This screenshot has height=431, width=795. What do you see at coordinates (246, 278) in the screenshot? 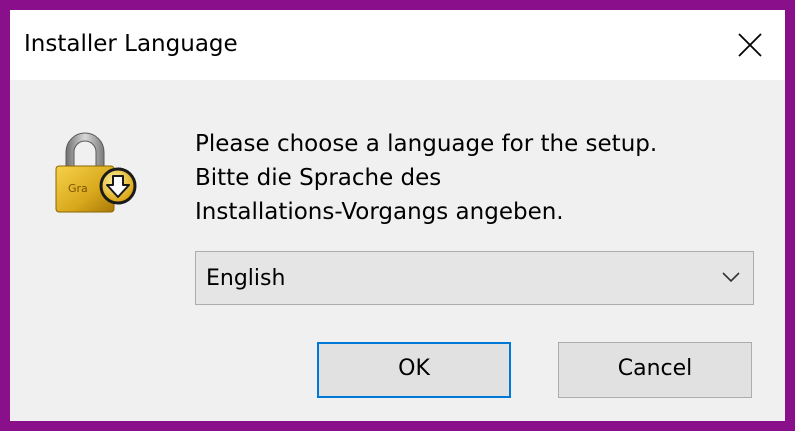
I see `language-dropdown-value: English` at bounding box center [246, 278].